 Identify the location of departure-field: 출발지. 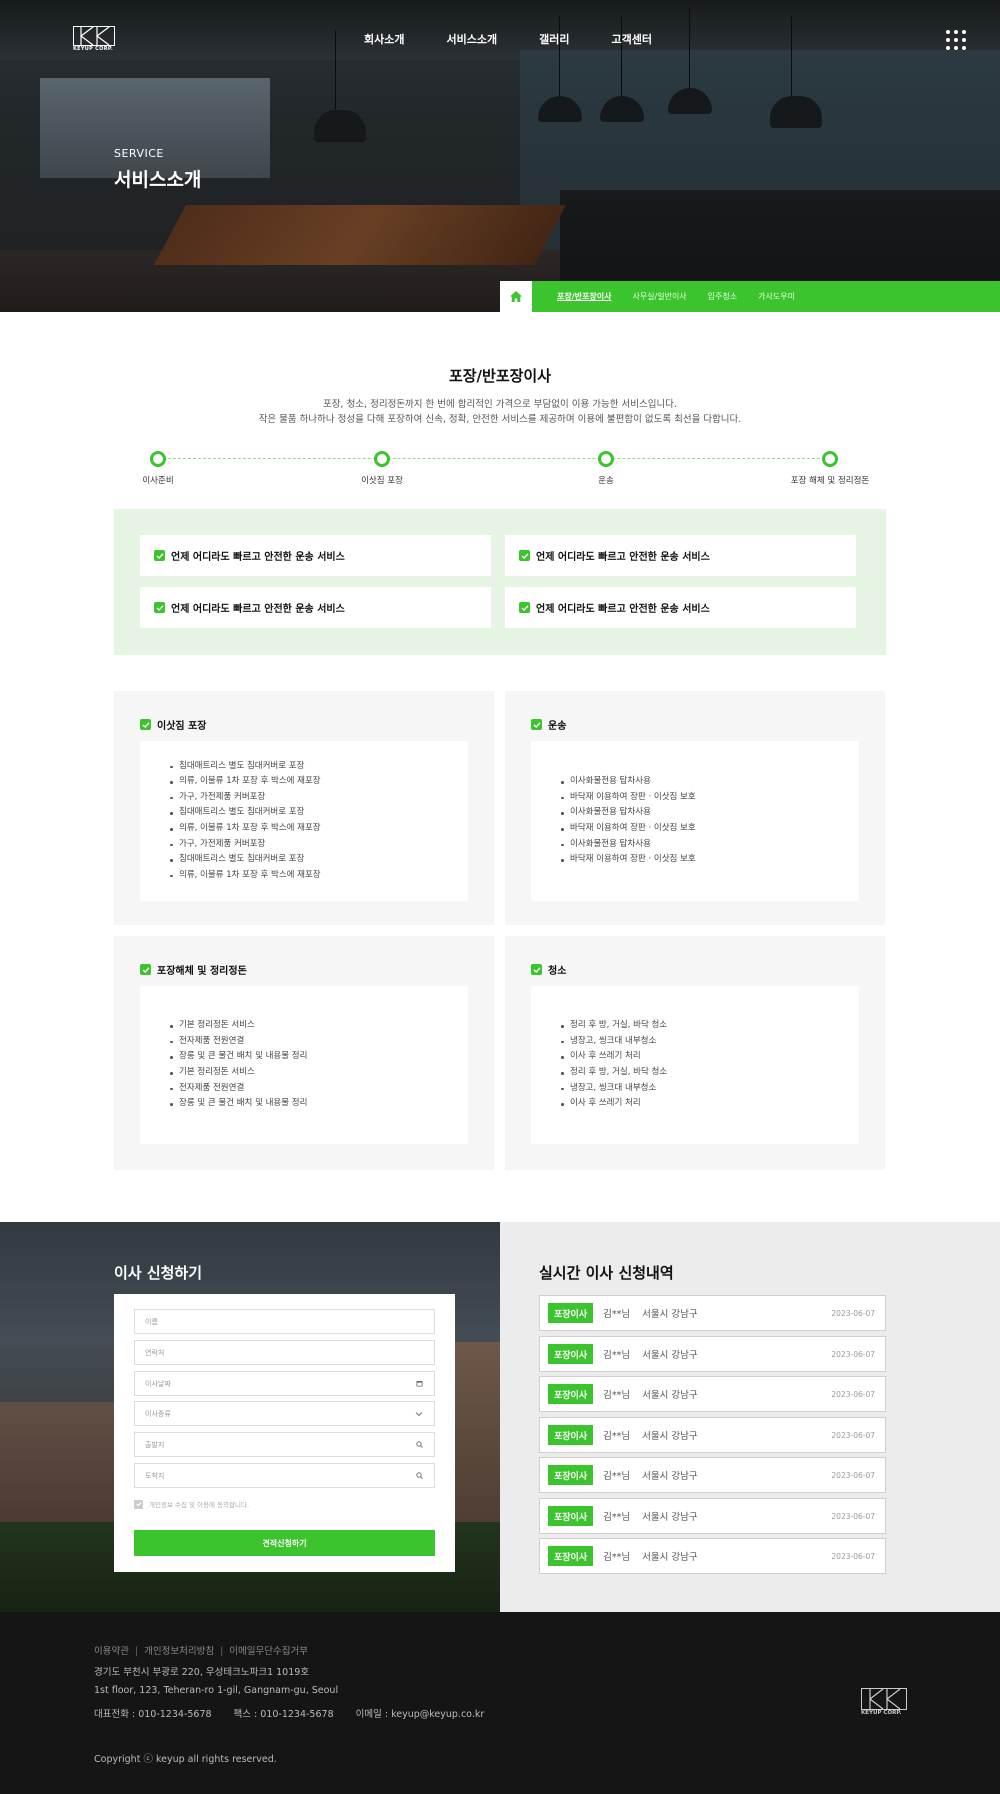
(284, 1444).